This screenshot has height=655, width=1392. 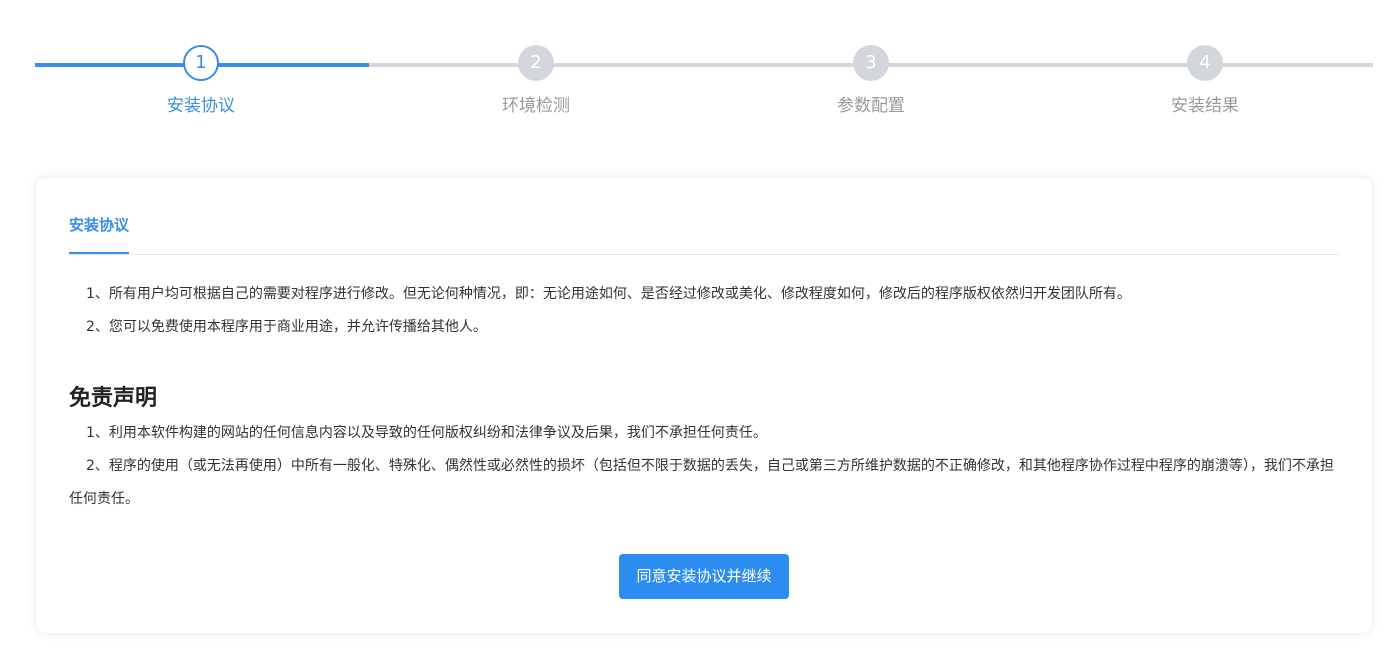 I want to click on step-4: 4 安装结果, so click(x=1205, y=80).